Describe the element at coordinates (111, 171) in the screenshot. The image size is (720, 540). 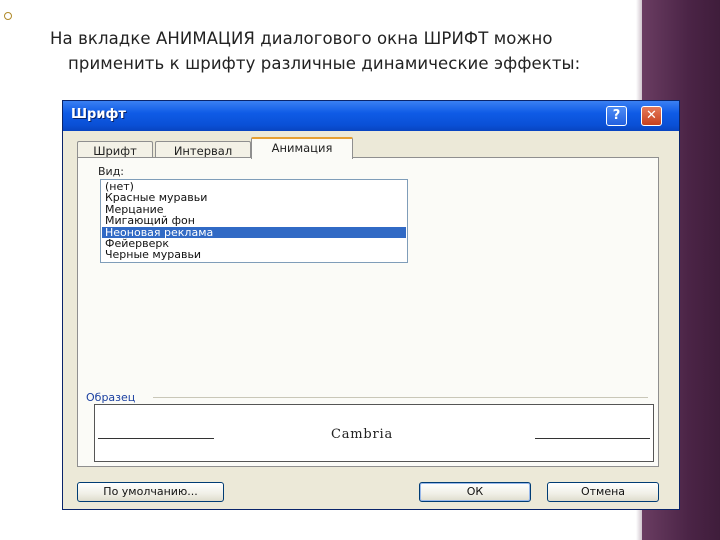
I see `view-label: Вид:` at that location.